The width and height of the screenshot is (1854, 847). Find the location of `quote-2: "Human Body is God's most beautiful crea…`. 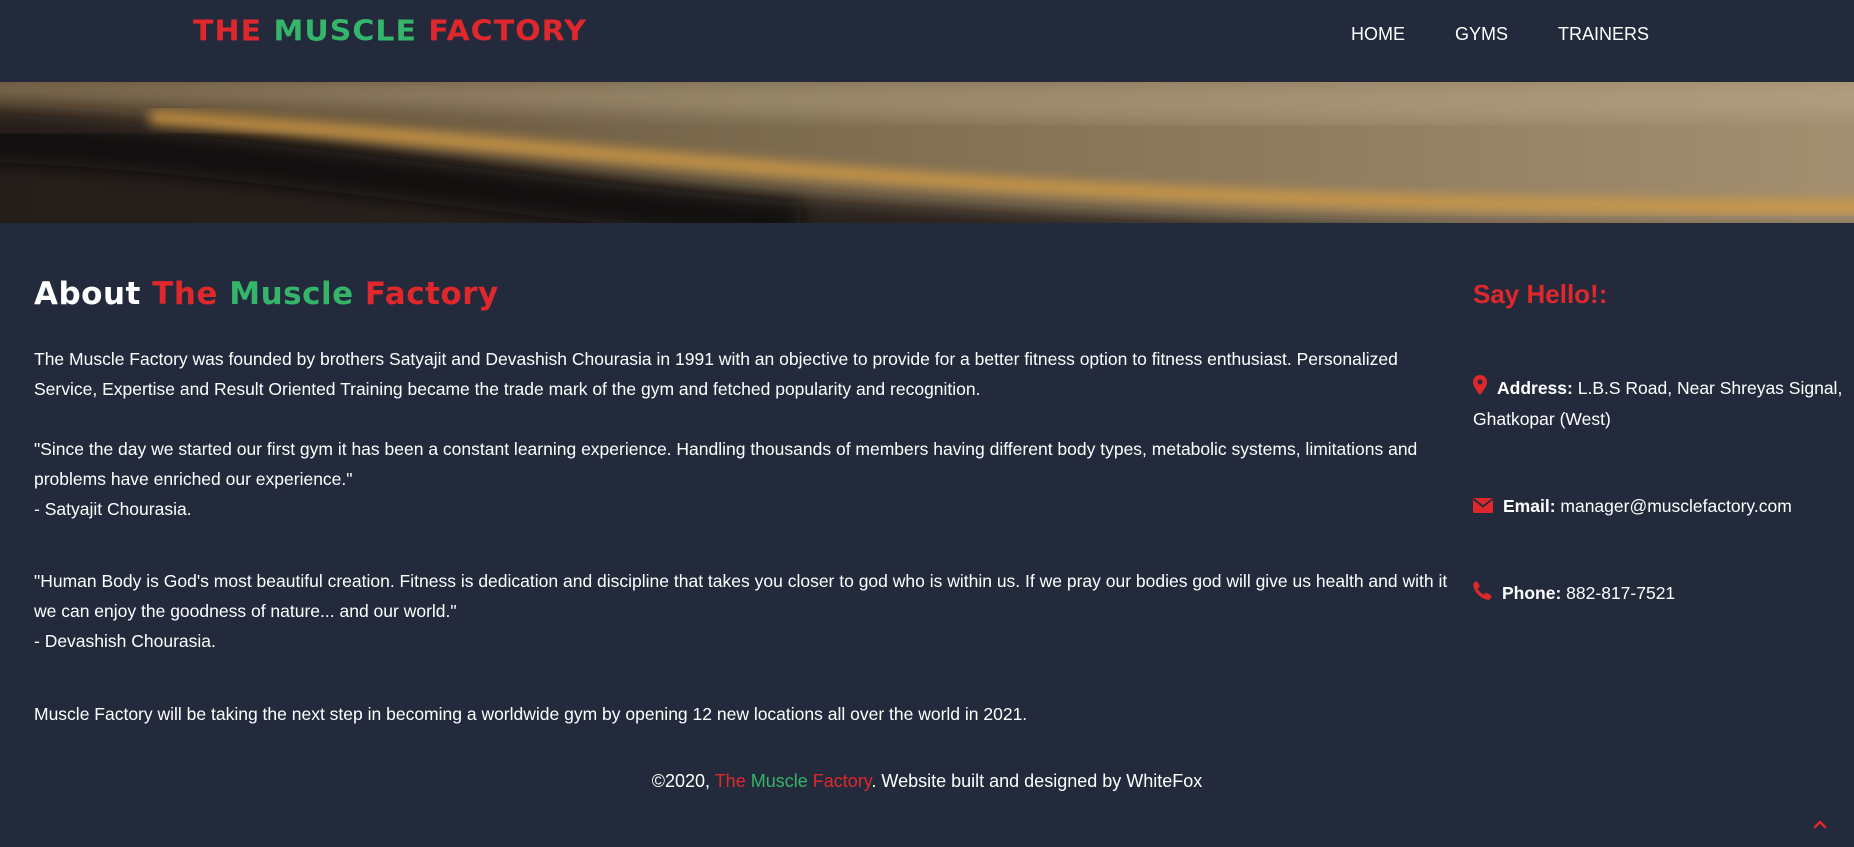

quote-2: "Human Body is God's most beautiful crea… is located at coordinates (741, 596).